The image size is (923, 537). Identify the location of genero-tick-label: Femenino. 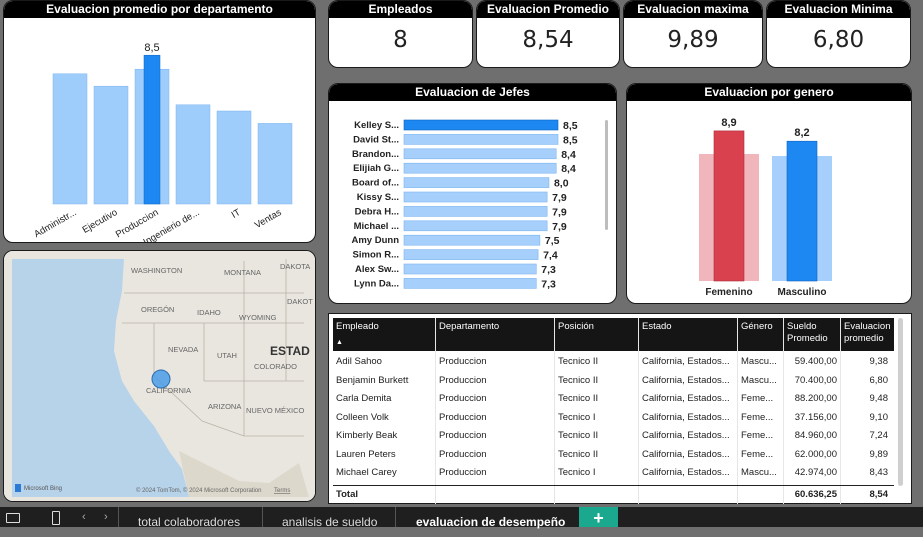
(728, 292).